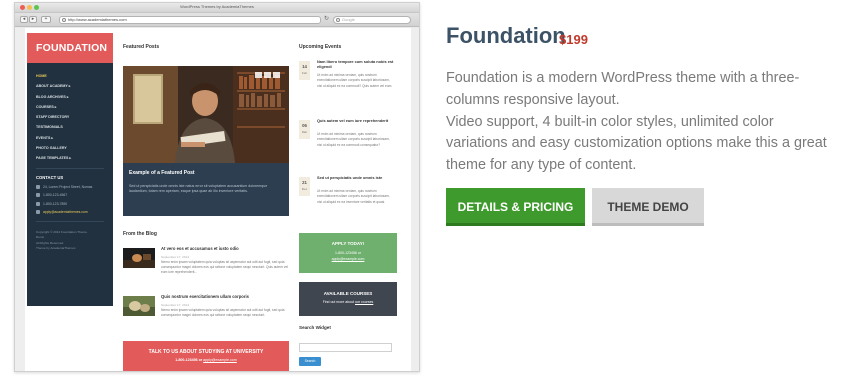  What do you see at coordinates (206, 114) in the screenshot?
I see `featured-post-image` at bounding box center [206, 114].